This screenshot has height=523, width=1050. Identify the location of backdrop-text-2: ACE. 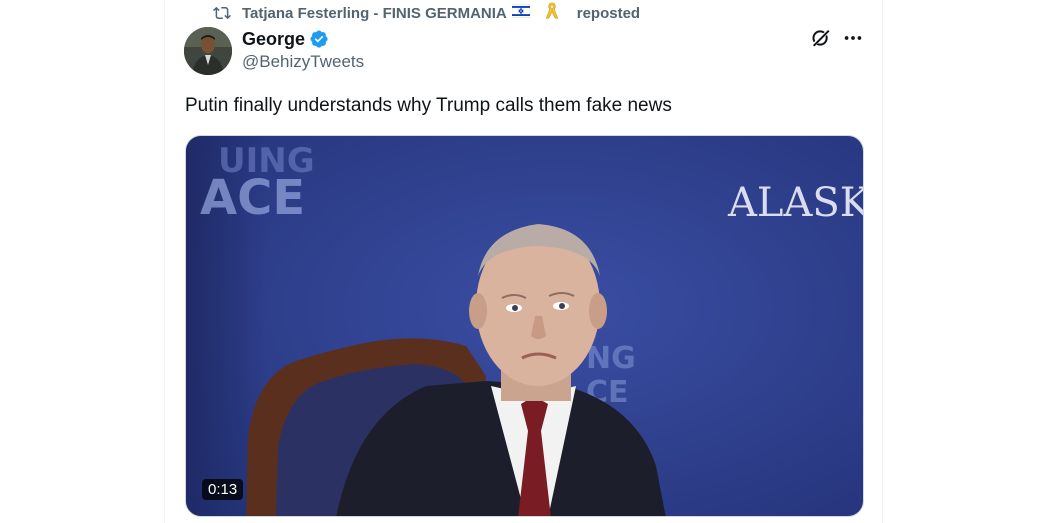
(252, 198).